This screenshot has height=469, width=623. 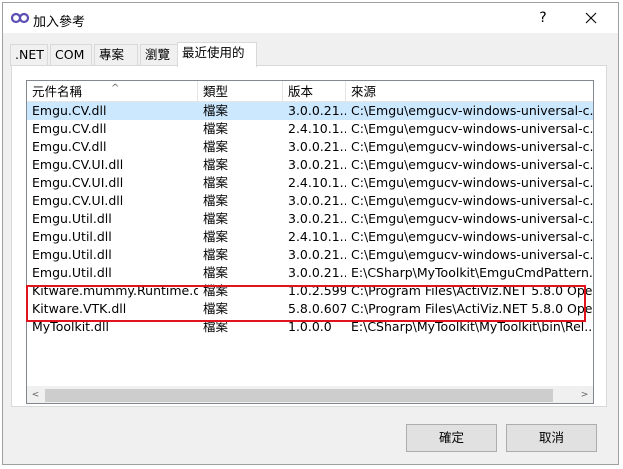 What do you see at coordinates (469, 91) in the screenshot?
I see `column-header-source: 來源` at bounding box center [469, 91].